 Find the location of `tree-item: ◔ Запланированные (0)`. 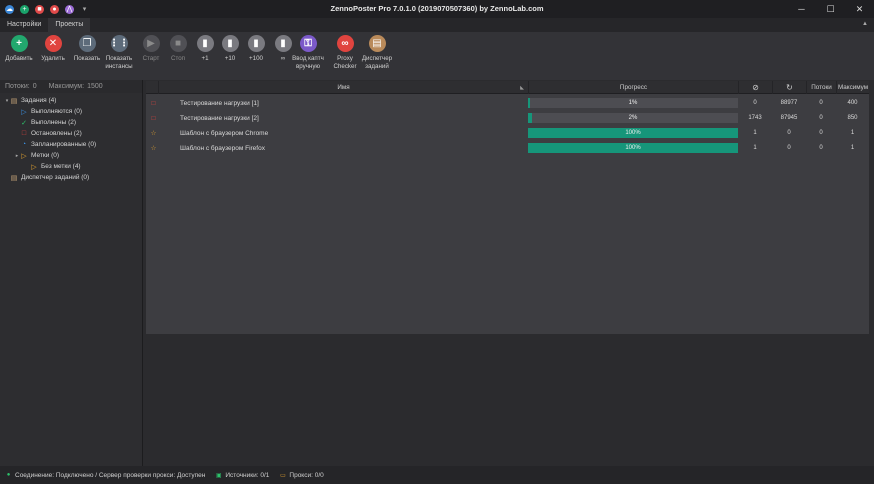

tree-item: ◔ Запланированные (0) is located at coordinates (71, 144).